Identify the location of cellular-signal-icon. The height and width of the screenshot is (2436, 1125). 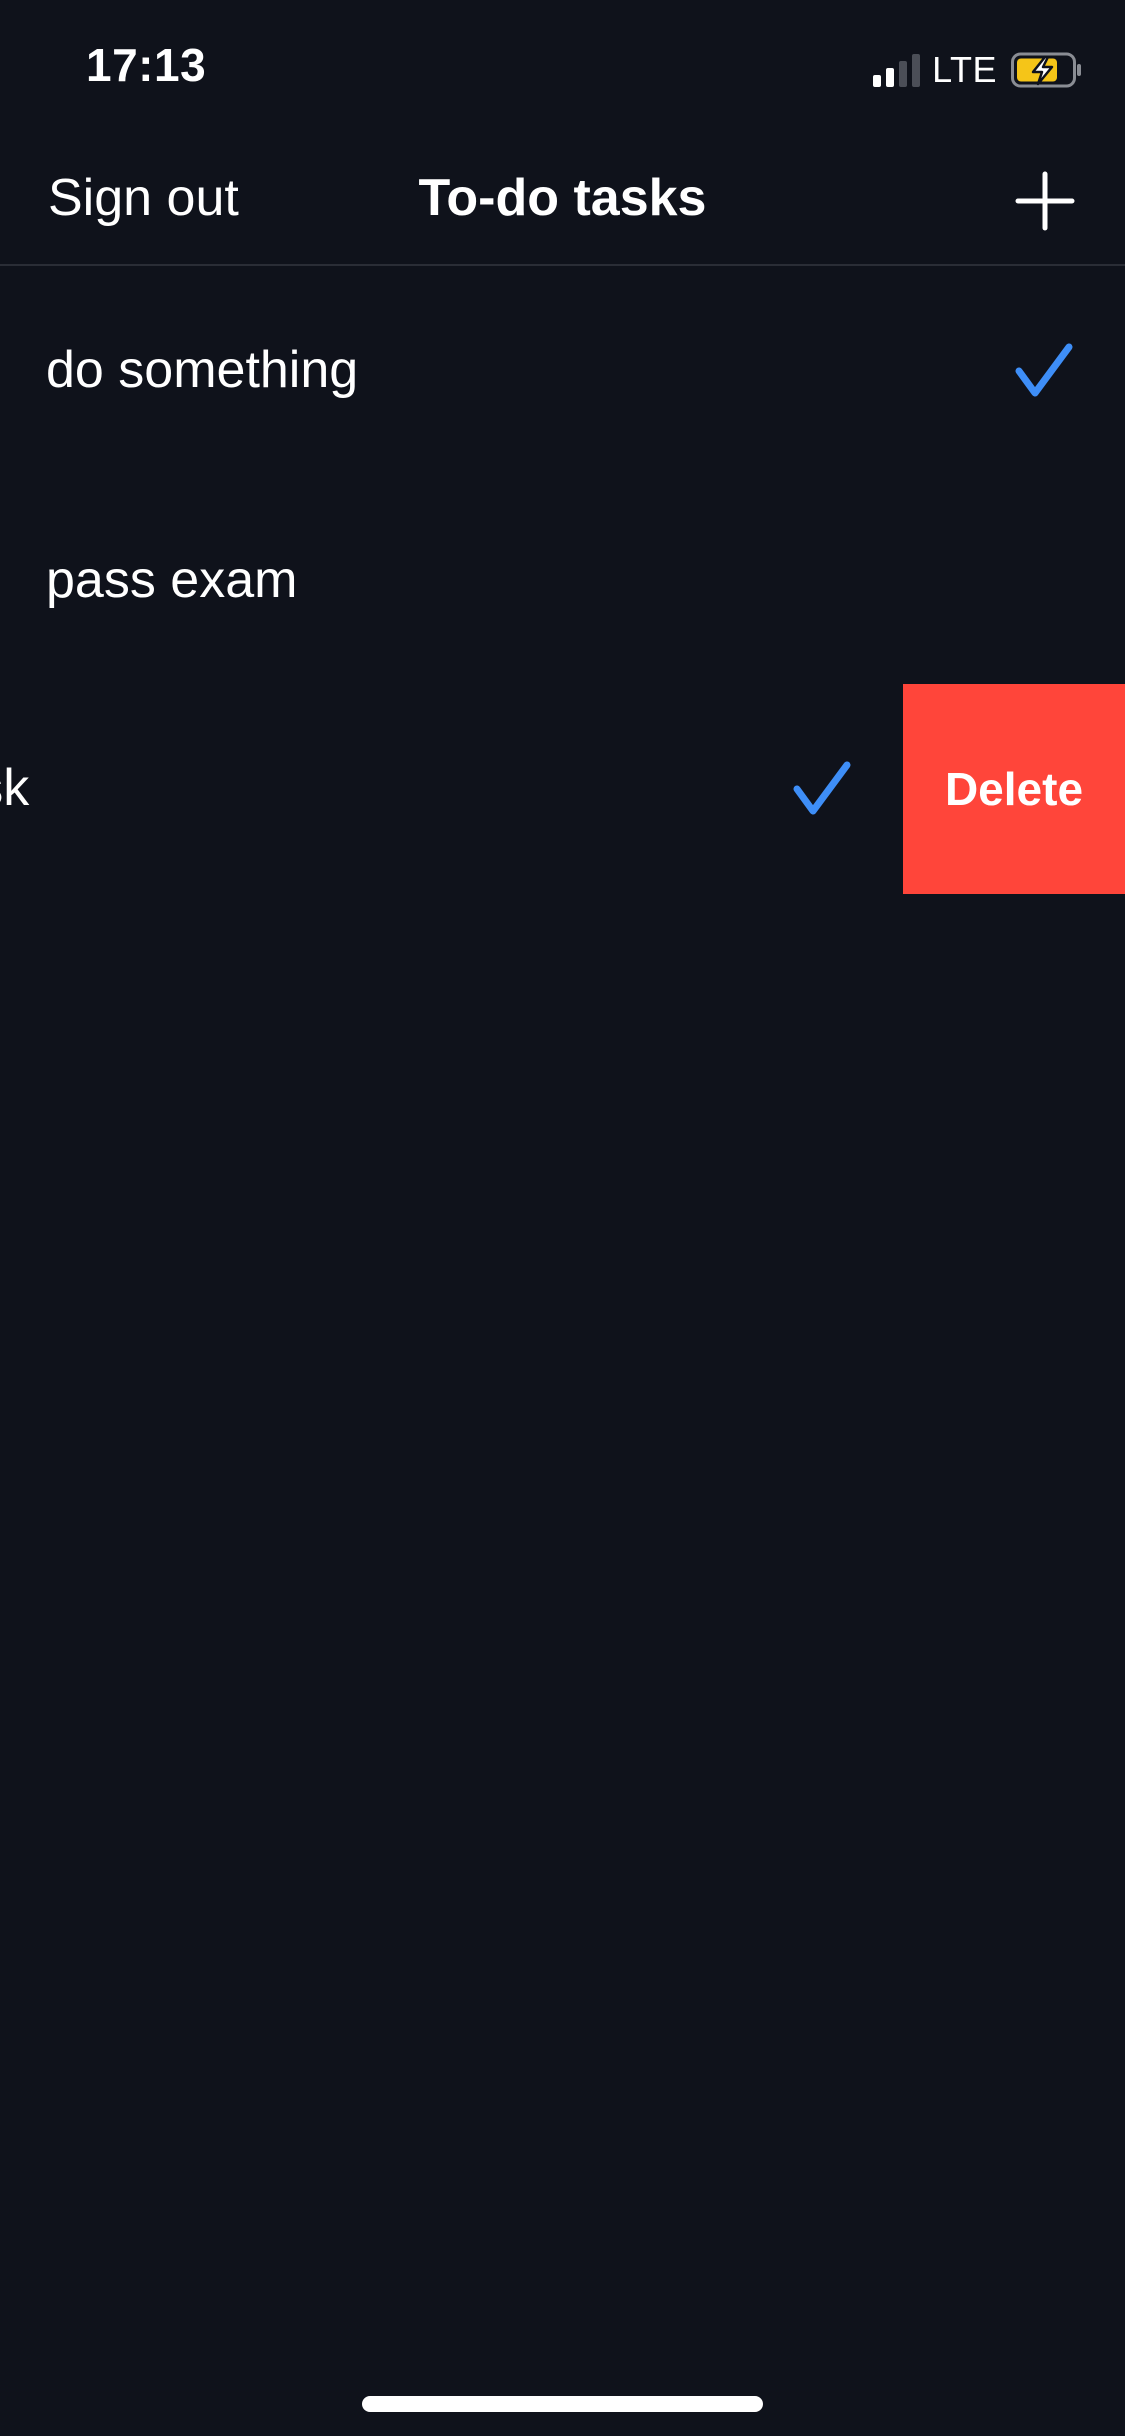
(897, 70).